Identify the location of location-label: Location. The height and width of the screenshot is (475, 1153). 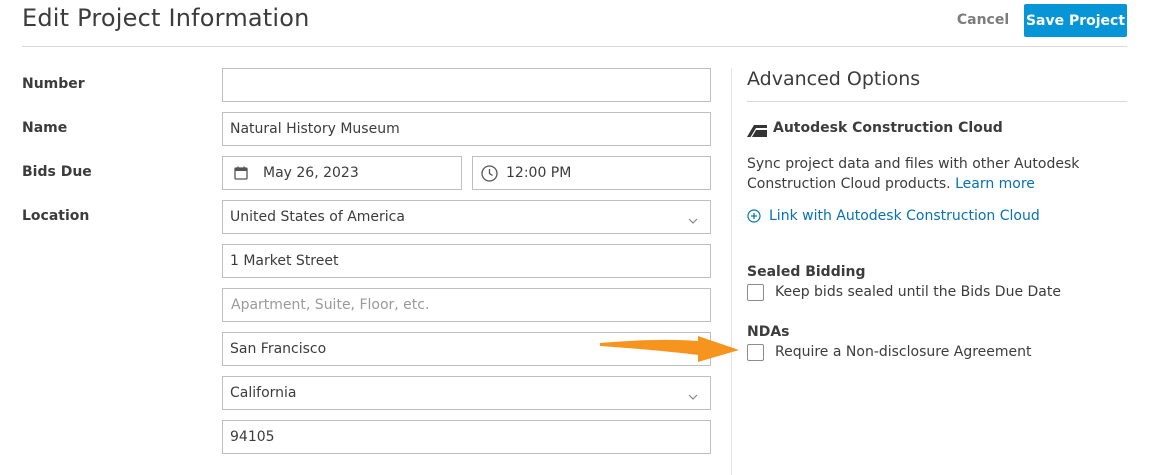
(56, 216).